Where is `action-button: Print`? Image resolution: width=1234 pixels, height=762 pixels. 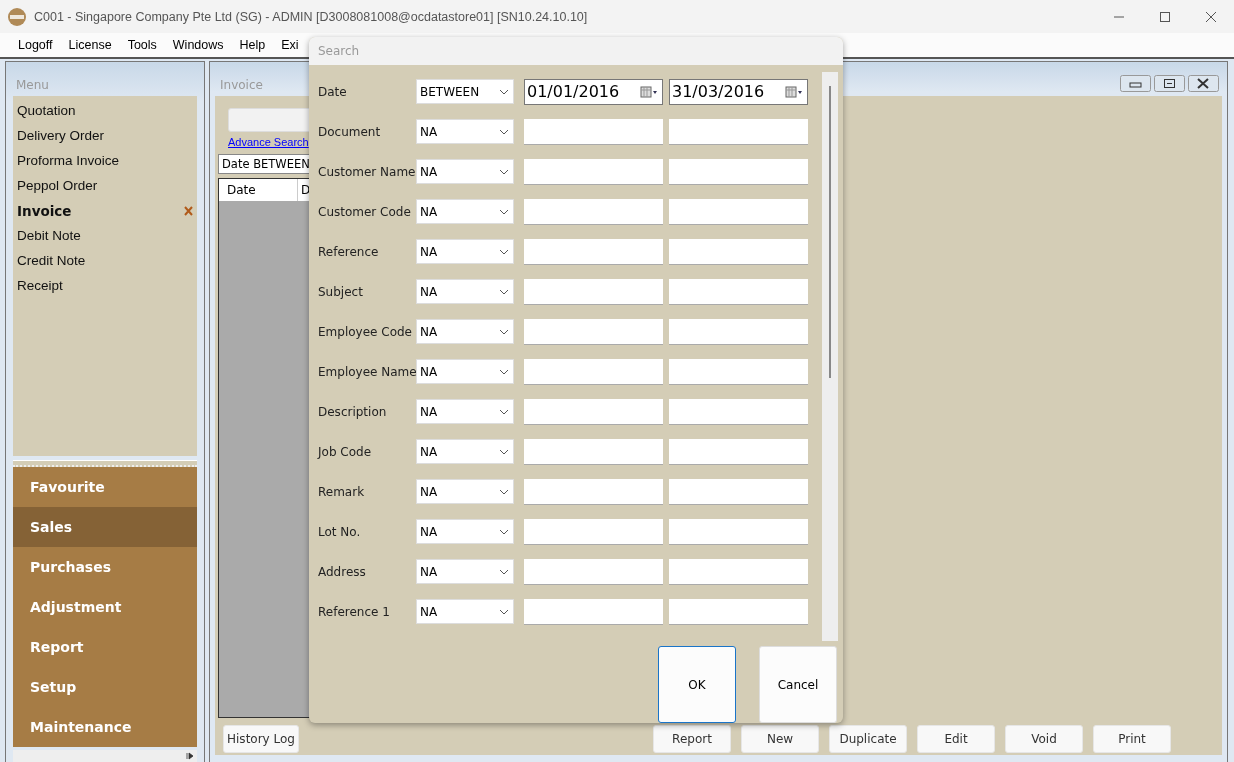 action-button: Print is located at coordinates (1132, 739).